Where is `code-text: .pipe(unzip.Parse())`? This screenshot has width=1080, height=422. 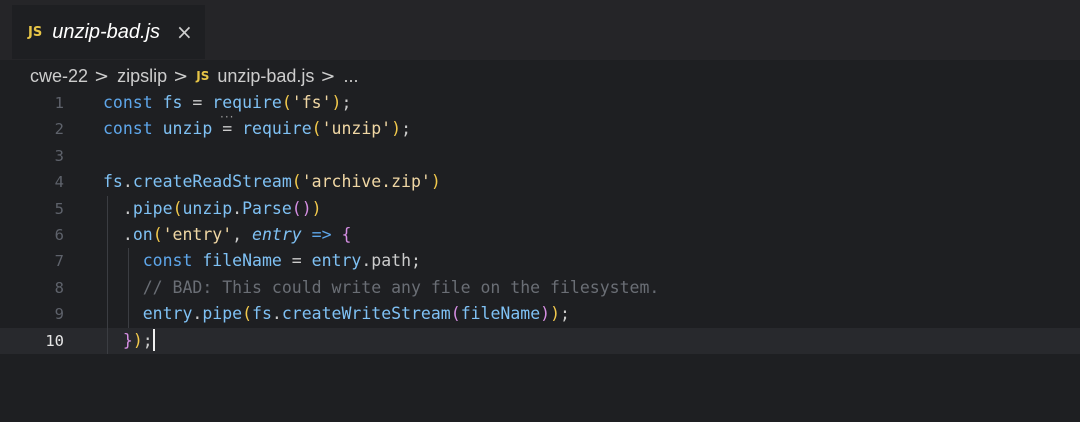
code-text: .pipe(unzip.Parse()) is located at coordinates (212, 209).